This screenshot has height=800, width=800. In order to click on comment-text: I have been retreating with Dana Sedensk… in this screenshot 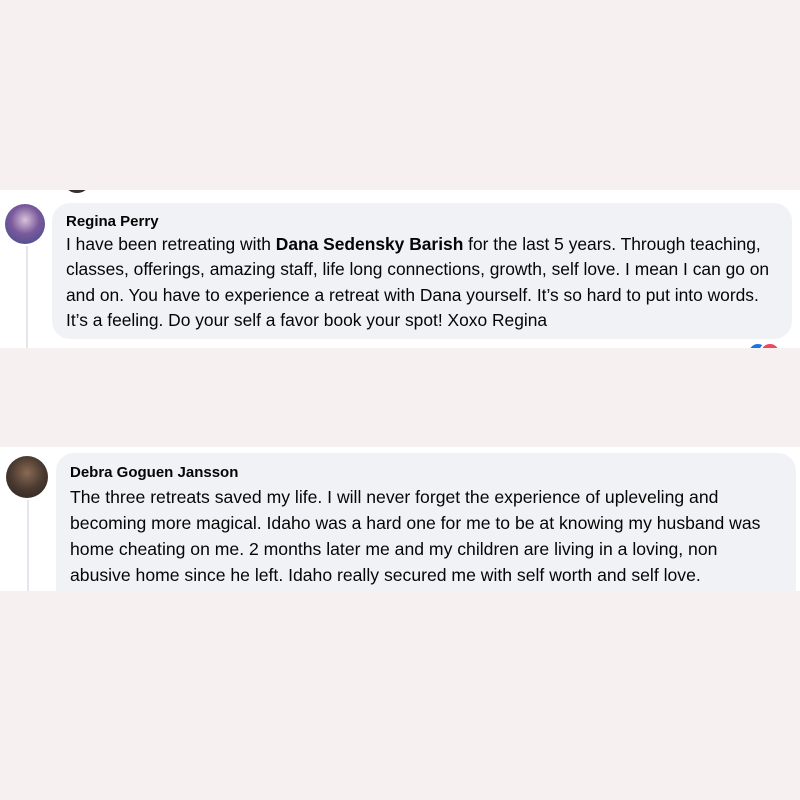, I will do `click(422, 282)`.